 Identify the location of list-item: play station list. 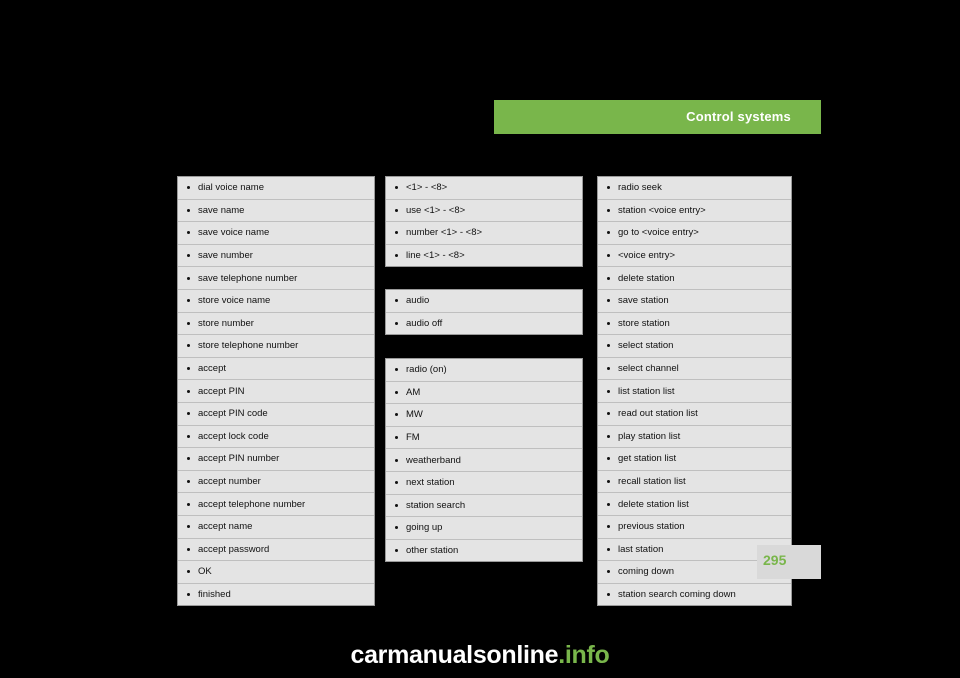
(694, 437).